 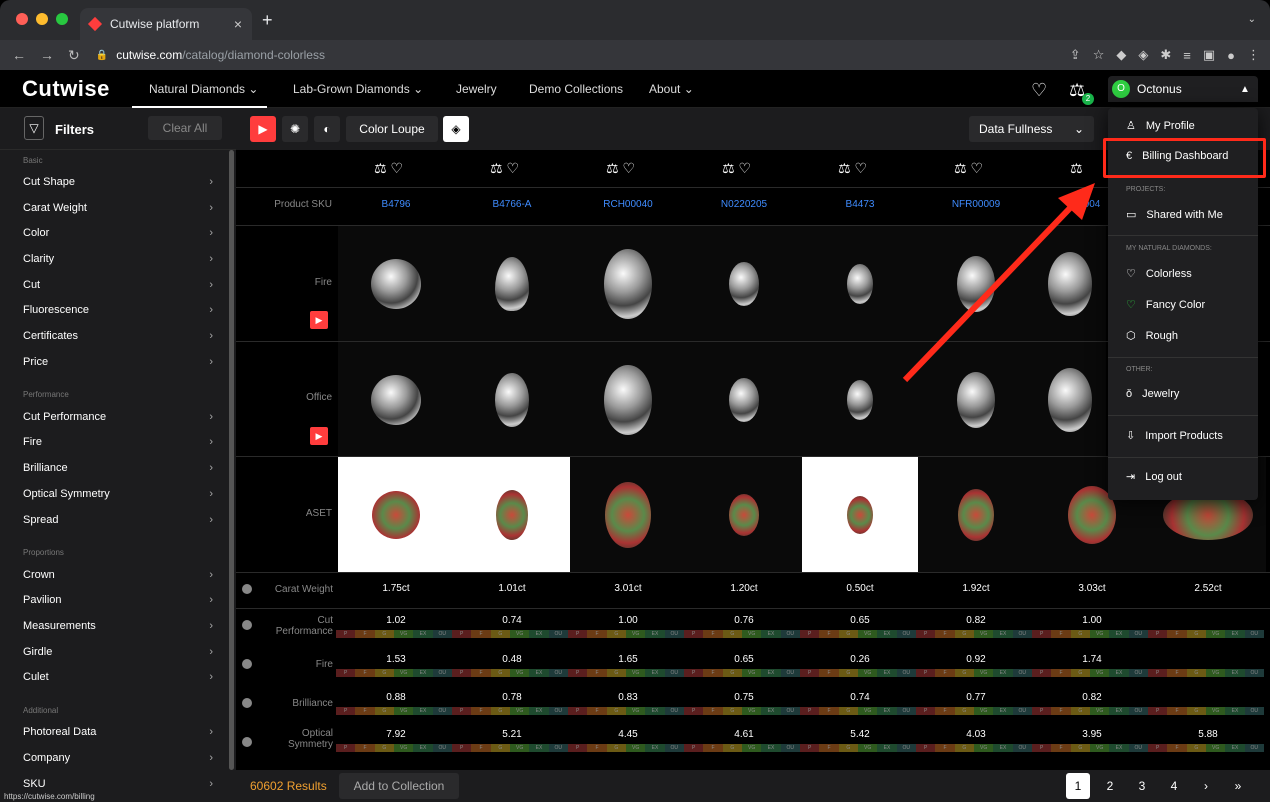 I want to click on filter-price: Price ›, so click(x=118, y=362).